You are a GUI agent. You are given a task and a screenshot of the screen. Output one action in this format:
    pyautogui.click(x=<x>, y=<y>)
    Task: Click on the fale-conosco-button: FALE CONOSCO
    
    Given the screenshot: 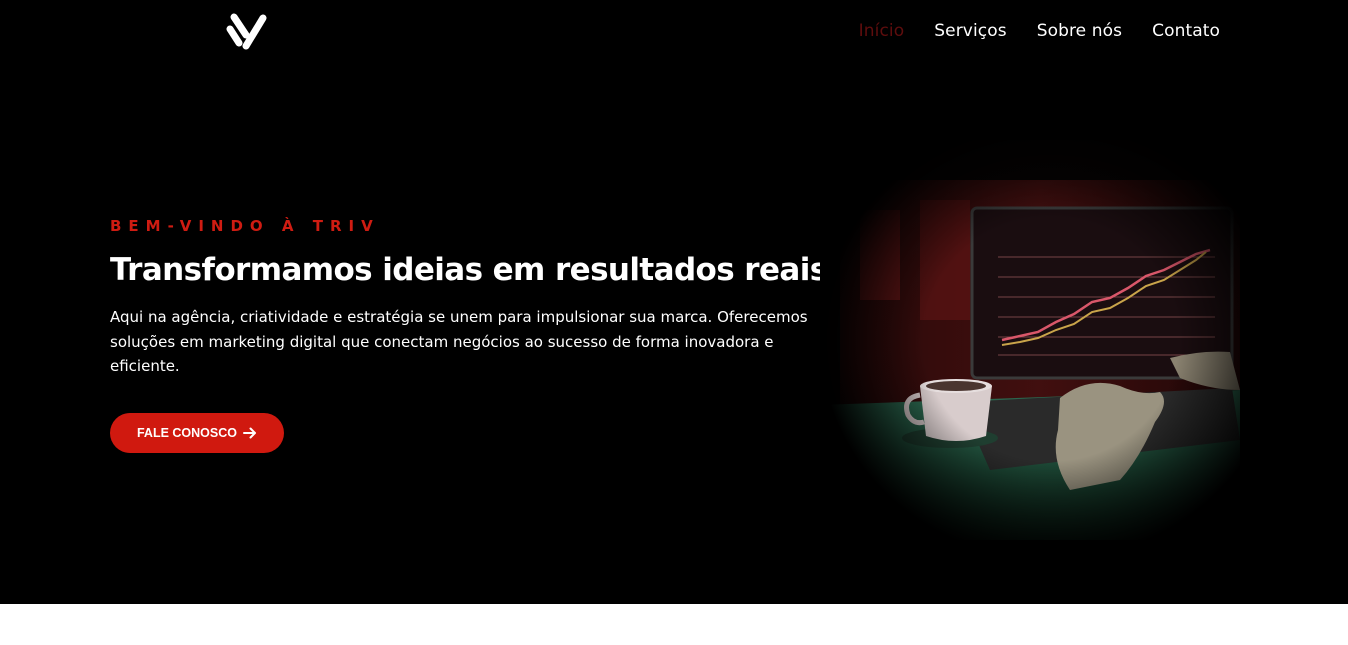 What is the action you would take?
    pyautogui.click(x=197, y=433)
    